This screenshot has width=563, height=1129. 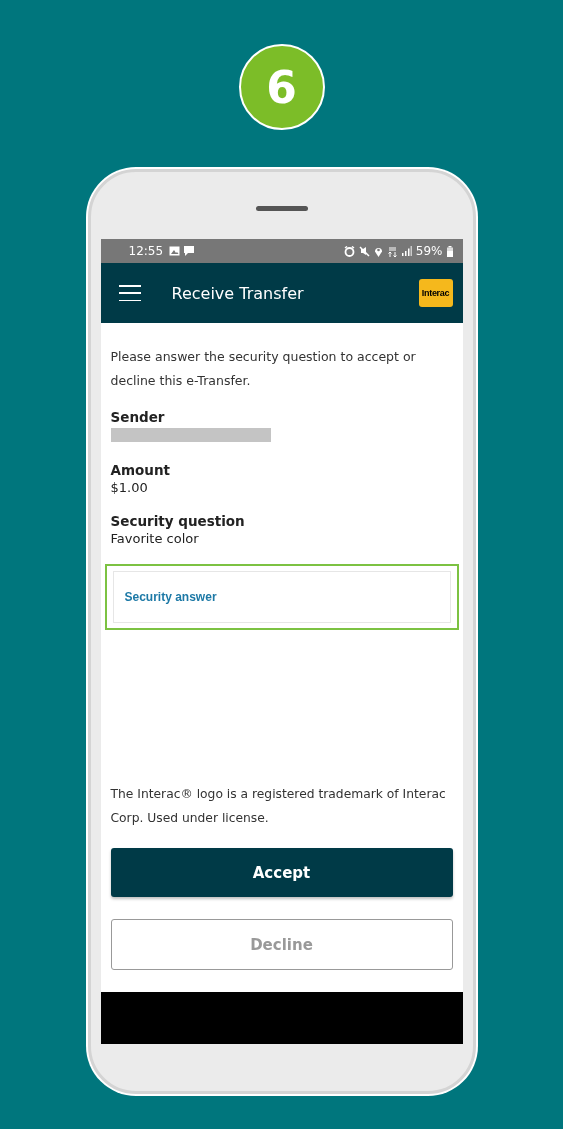 I want to click on interac-logo: Interac, so click(x=435, y=293).